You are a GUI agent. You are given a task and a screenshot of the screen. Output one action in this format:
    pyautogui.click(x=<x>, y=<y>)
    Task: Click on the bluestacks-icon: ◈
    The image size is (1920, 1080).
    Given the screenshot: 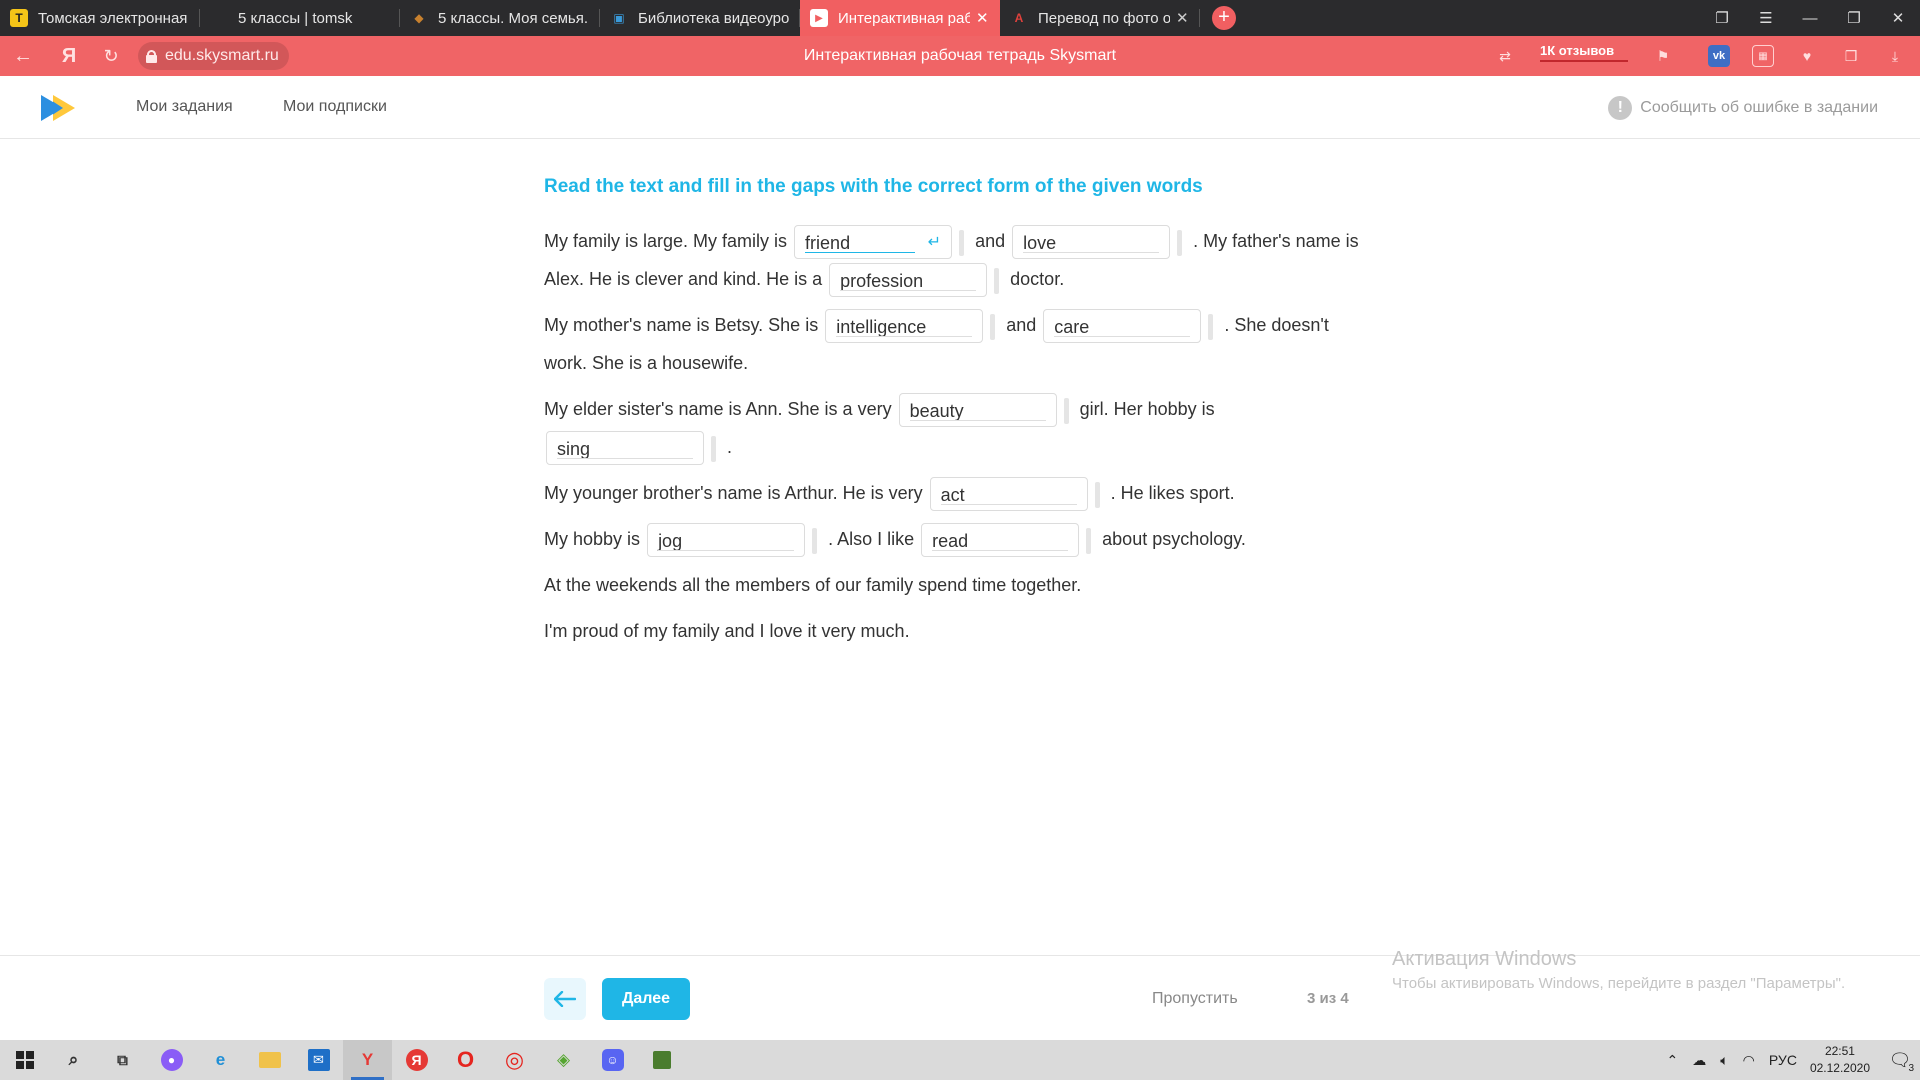 What is the action you would take?
    pyautogui.click(x=563, y=1059)
    